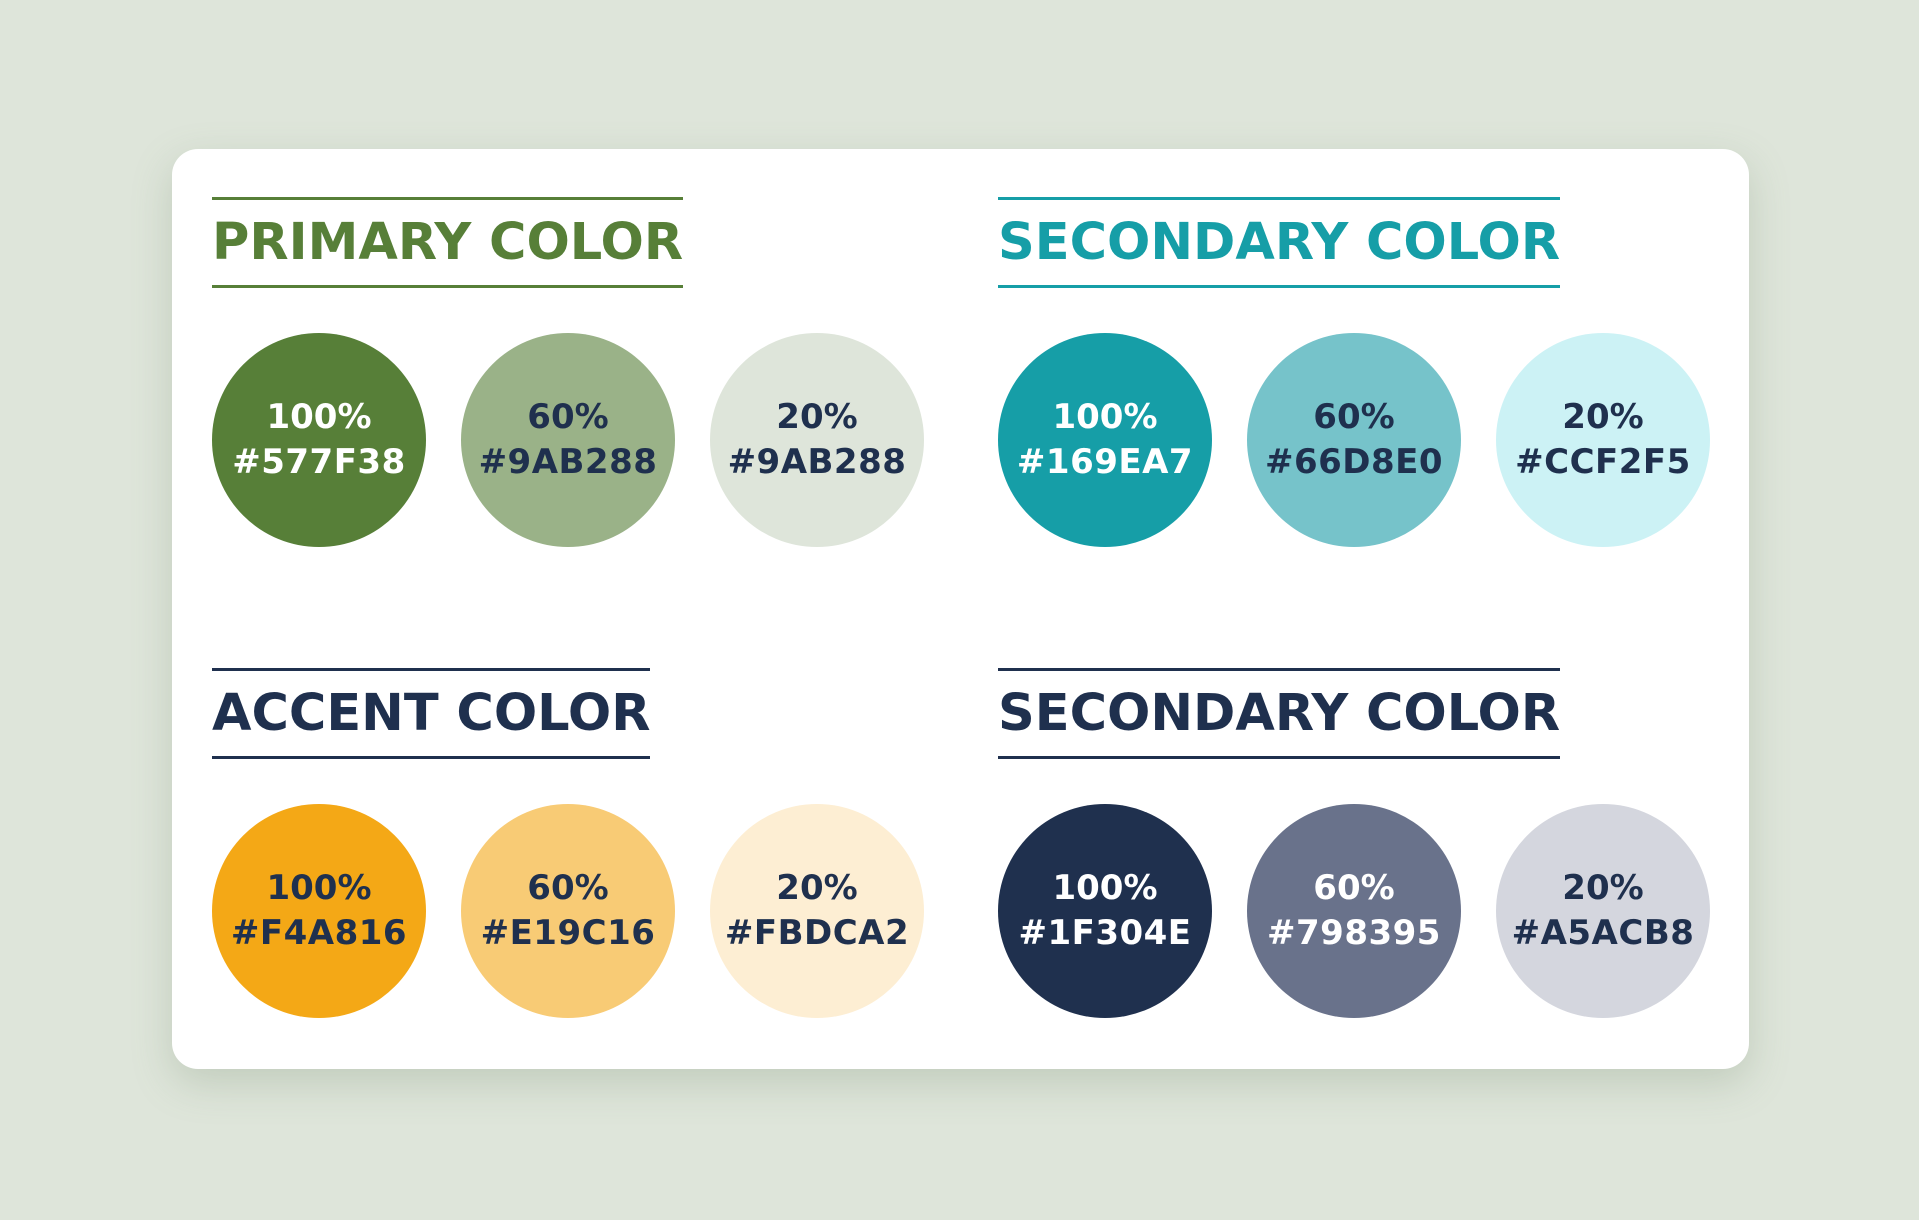  I want to click on swatch-hex-label: #CCF2F5, so click(1603, 462).